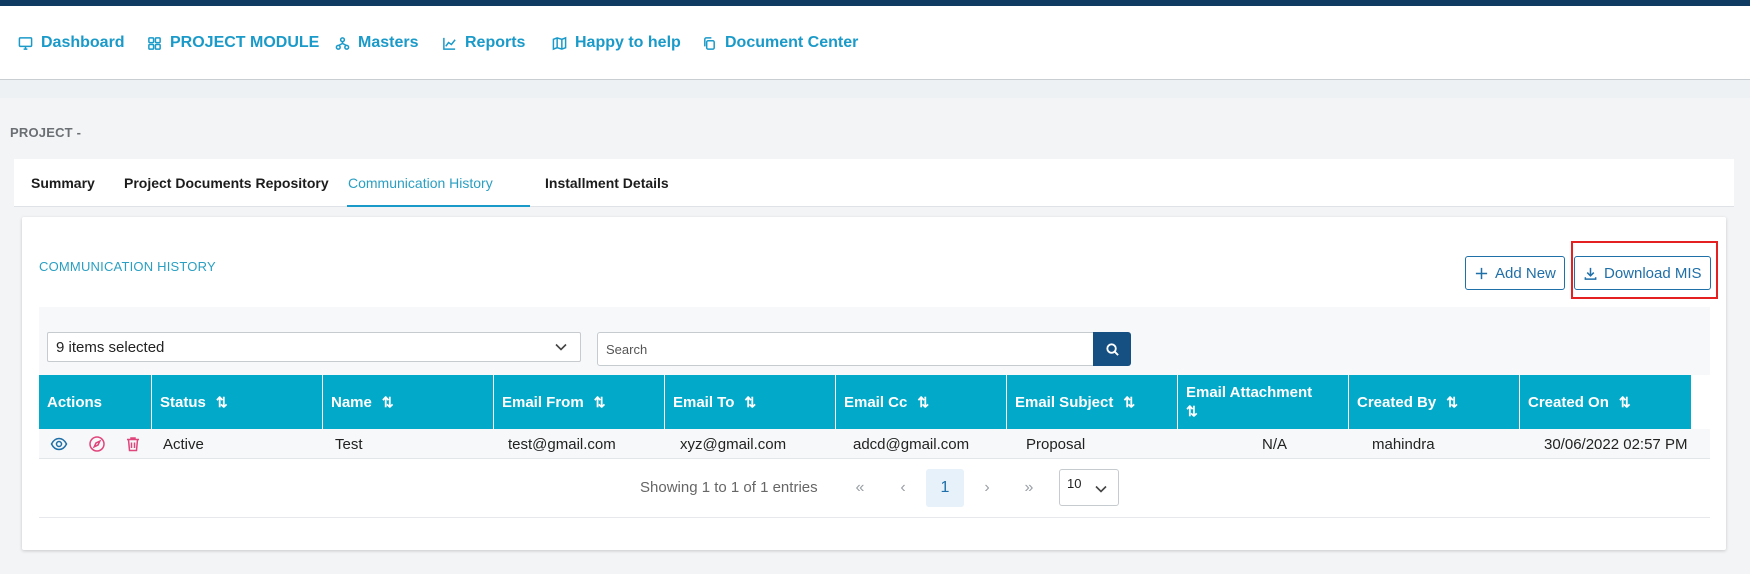 This screenshot has height=574, width=1750. I want to click on nav-happy-to-help-label: Happy to help, so click(628, 42).